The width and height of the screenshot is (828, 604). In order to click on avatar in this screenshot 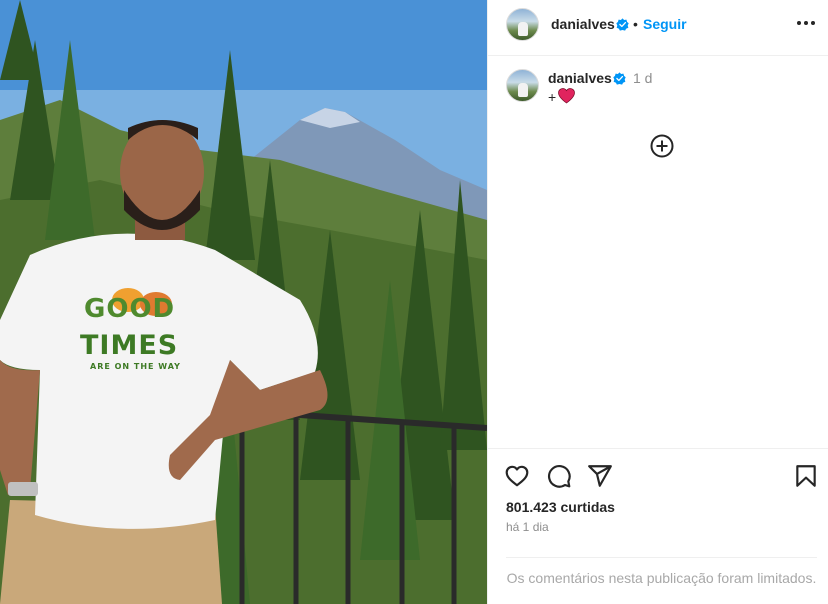, I will do `click(522, 24)`.